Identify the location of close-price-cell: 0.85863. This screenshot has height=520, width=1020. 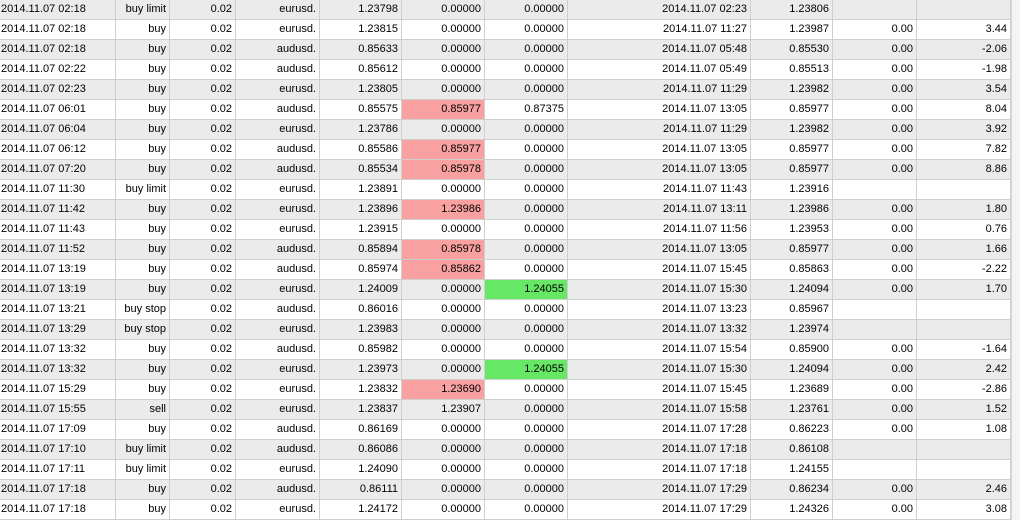
(792, 269).